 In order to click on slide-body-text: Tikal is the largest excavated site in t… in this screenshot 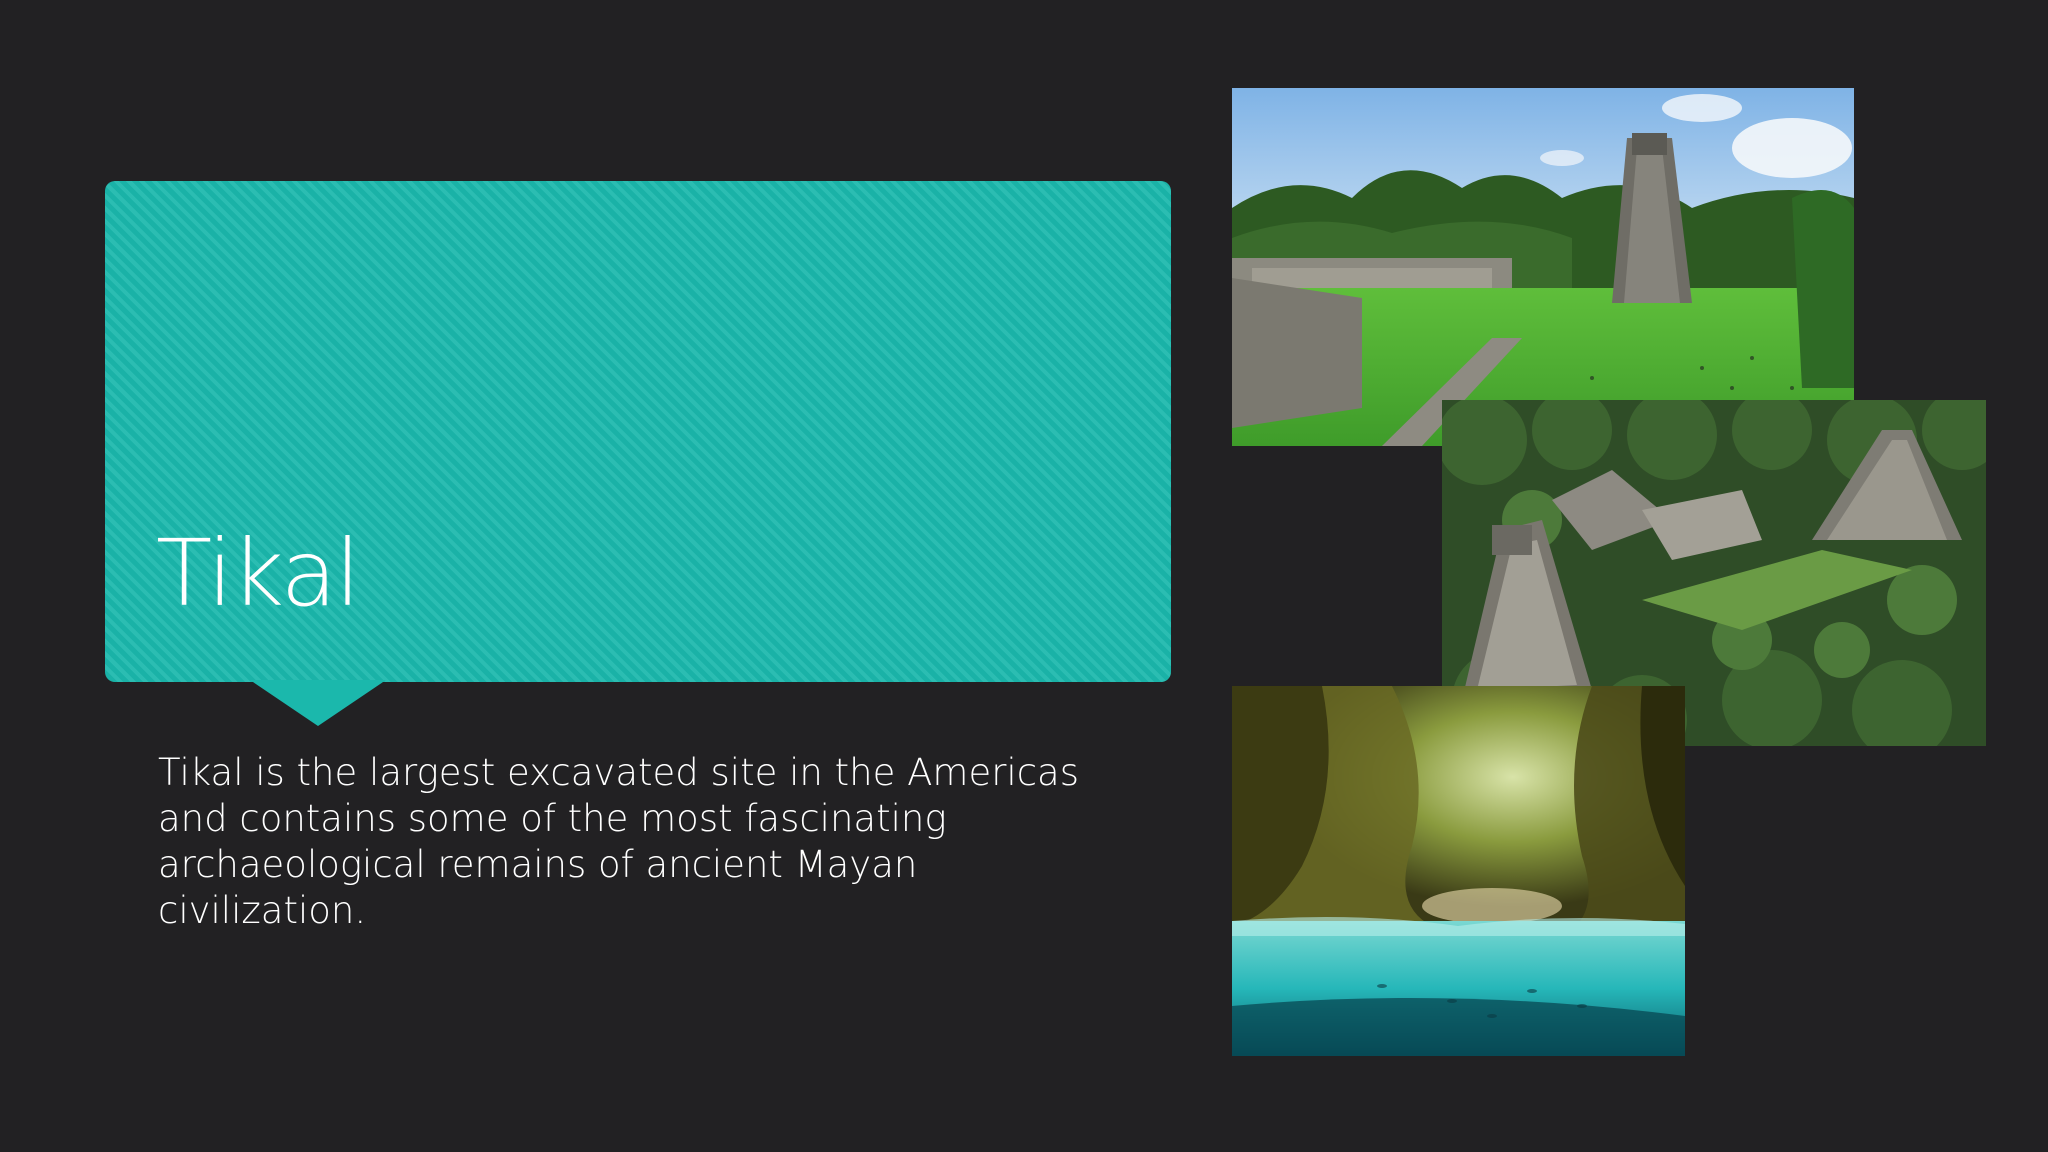, I will do `click(618, 841)`.